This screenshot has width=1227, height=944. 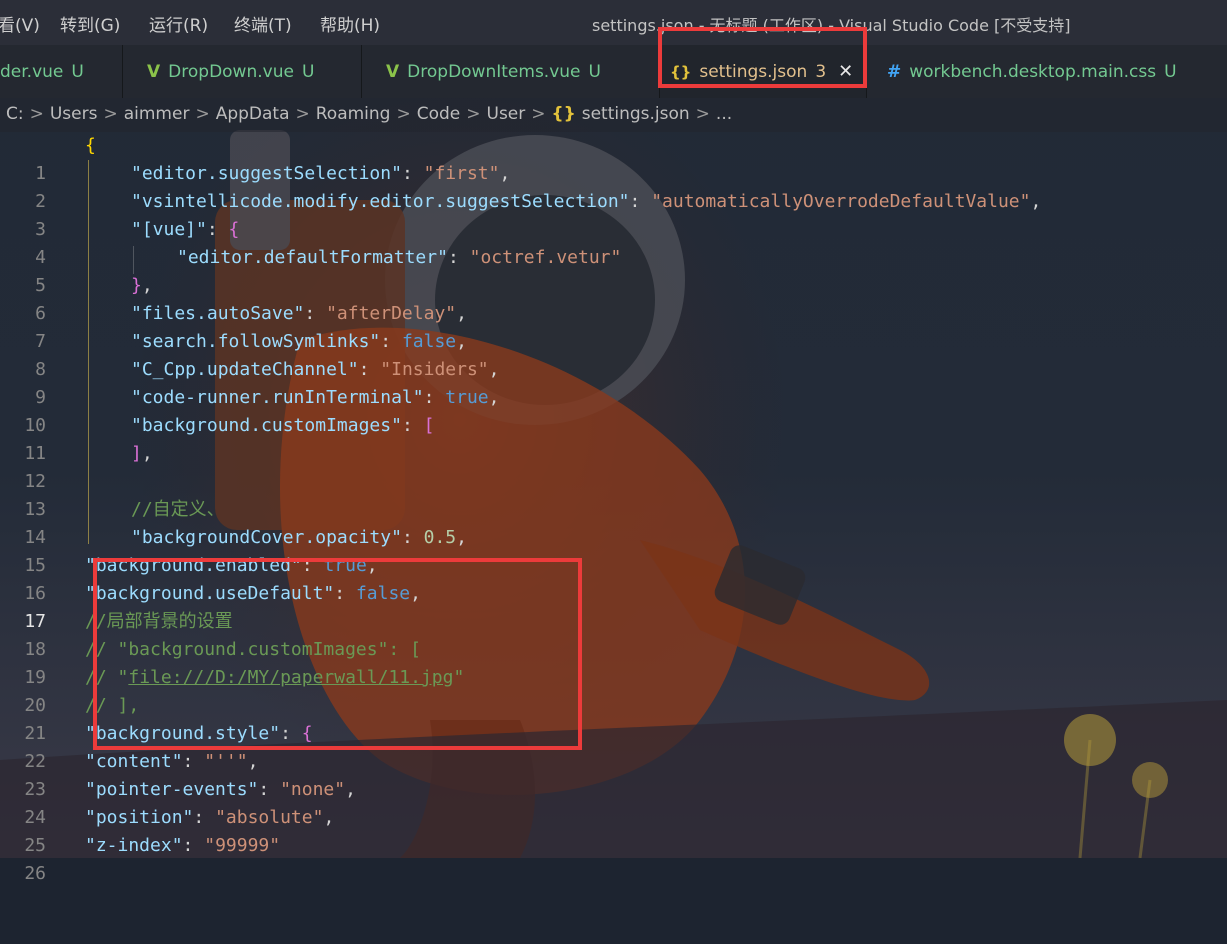 What do you see at coordinates (894, 71) in the screenshot?
I see `css-icon: #` at bounding box center [894, 71].